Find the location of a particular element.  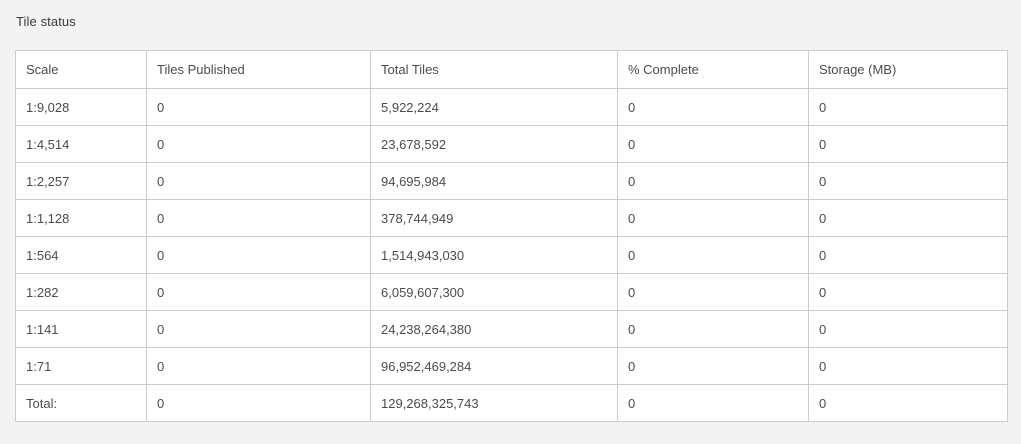

table-row: 1:1,128 0 378,744,949 0 0 is located at coordinates (511, 218).